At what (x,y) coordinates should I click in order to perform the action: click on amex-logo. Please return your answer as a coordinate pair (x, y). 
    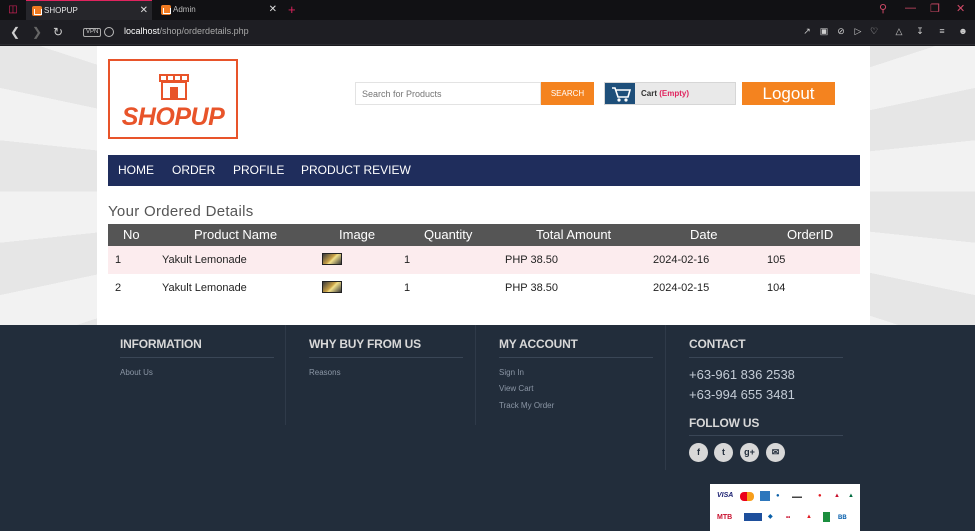
    Looking at the image, I should click on (765, 496).